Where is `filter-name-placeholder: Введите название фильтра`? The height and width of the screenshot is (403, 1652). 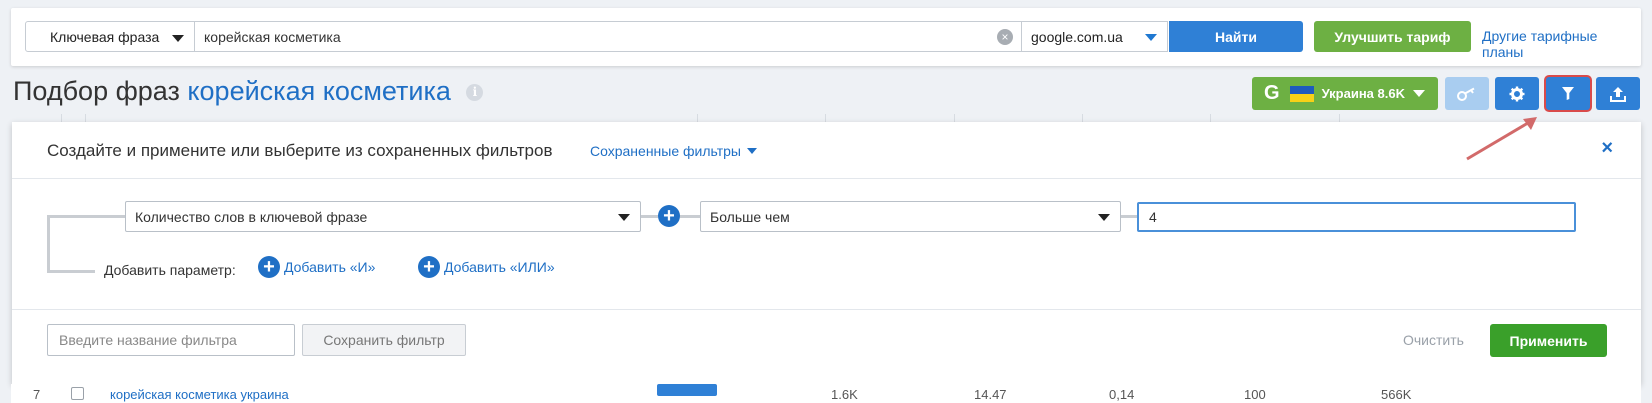 filter-name-placeholder: Введите название фильтра is located at coordinates (148, 340).